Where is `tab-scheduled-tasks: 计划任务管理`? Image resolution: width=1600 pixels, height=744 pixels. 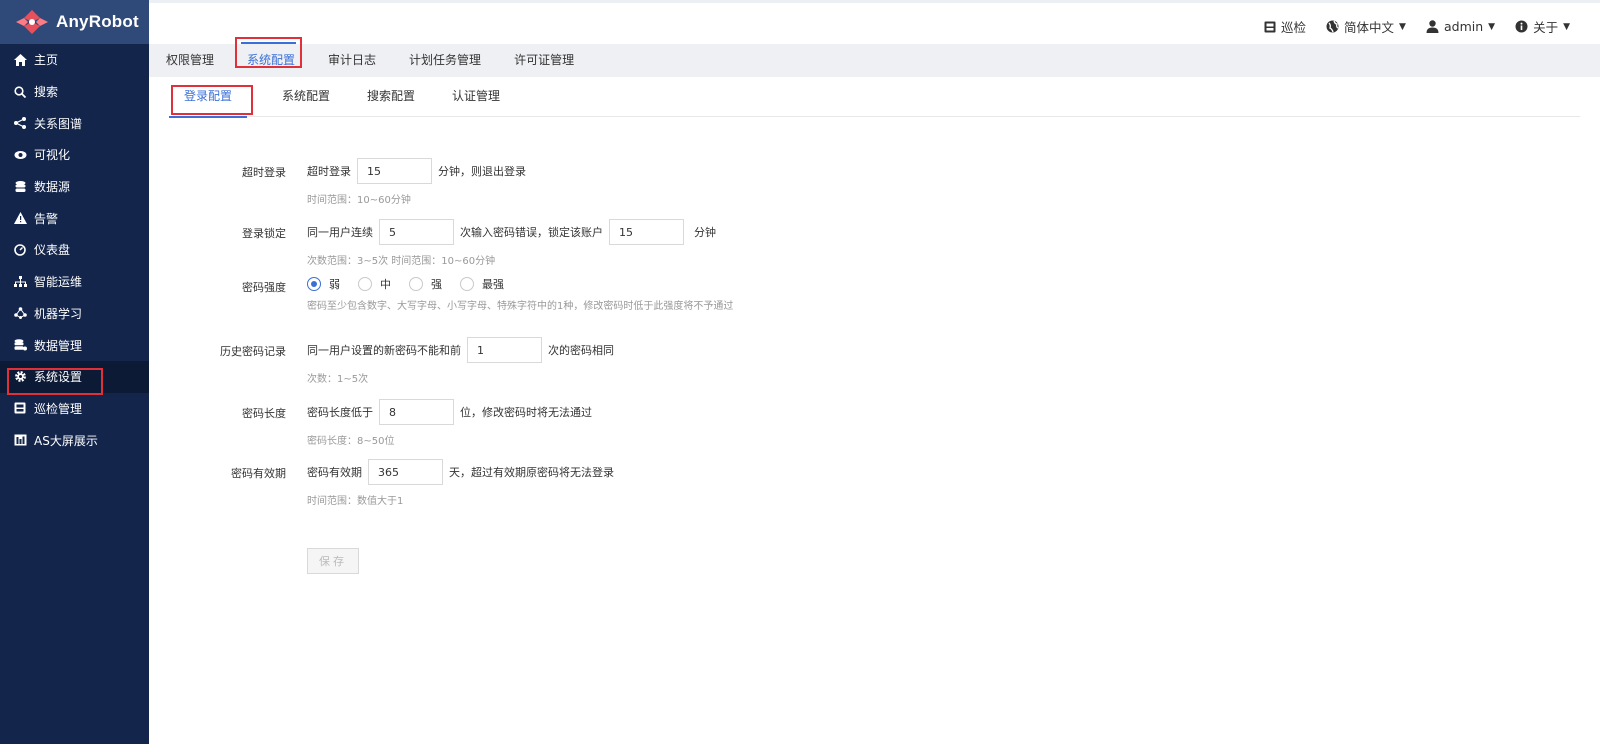
tab-scheduled-tasks: 计划任务管理 is located at coordinates (445, 60).